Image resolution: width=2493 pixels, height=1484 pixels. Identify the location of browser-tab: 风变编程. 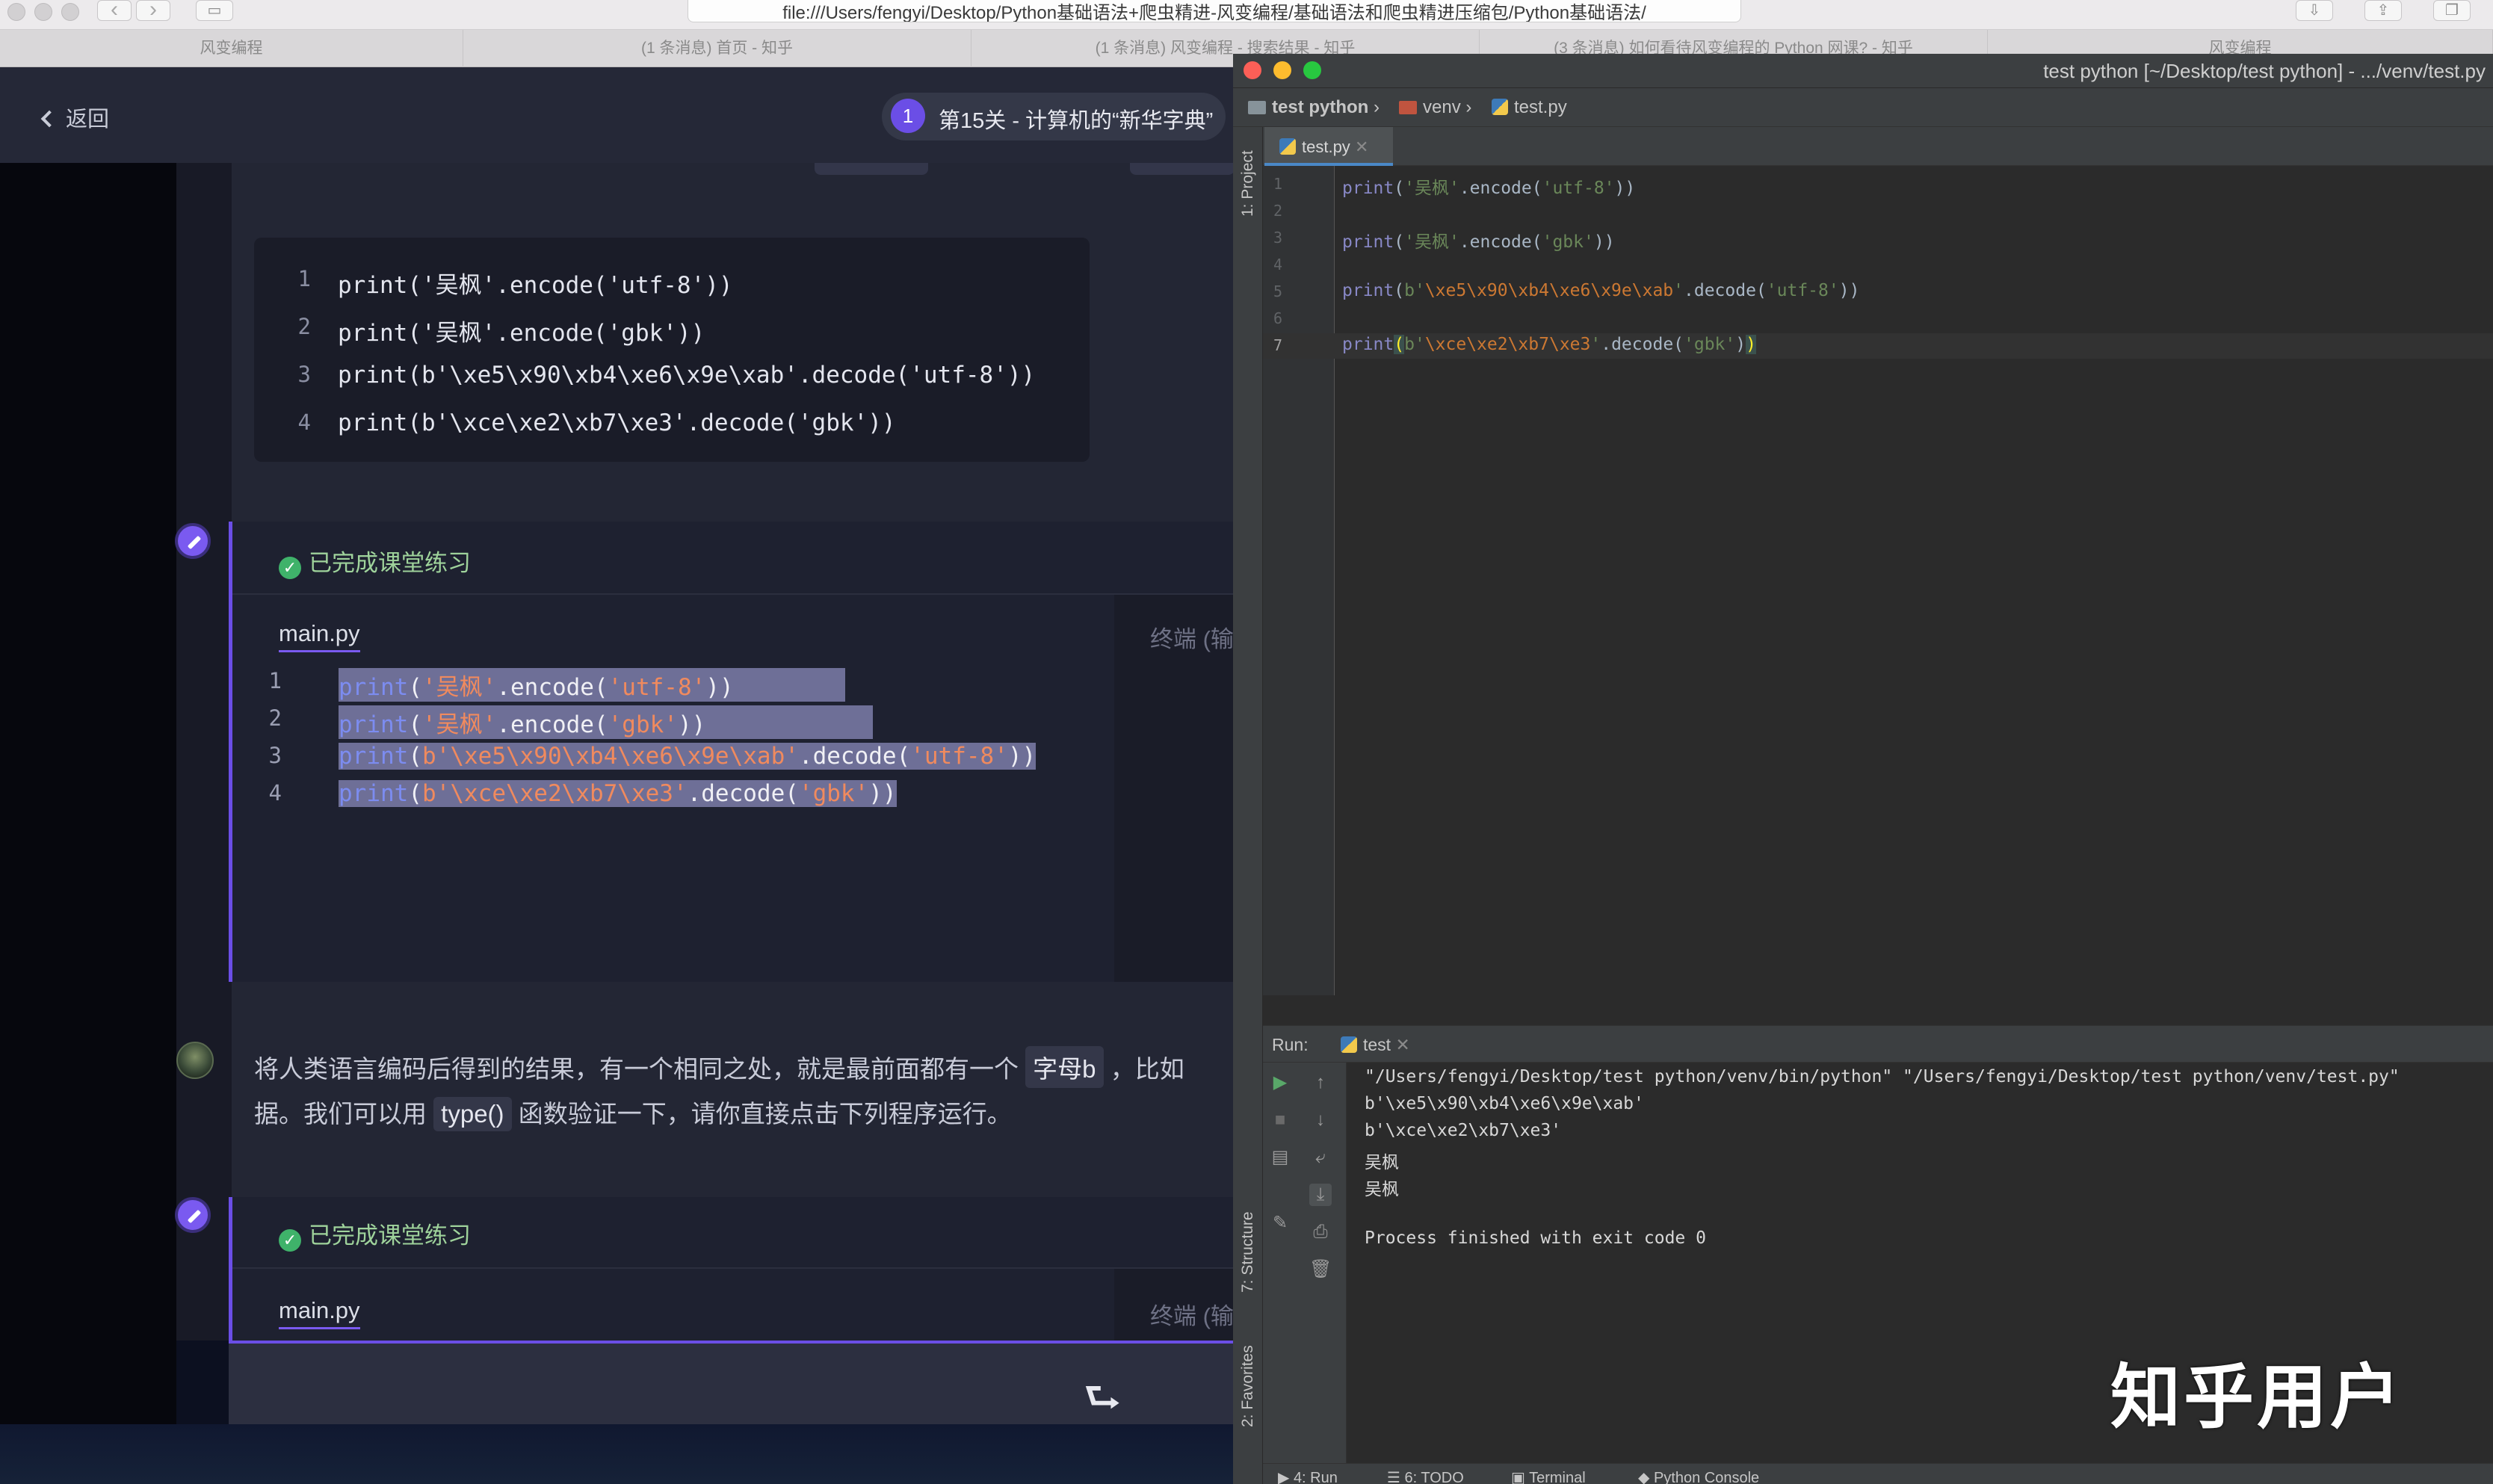
(231, 48).